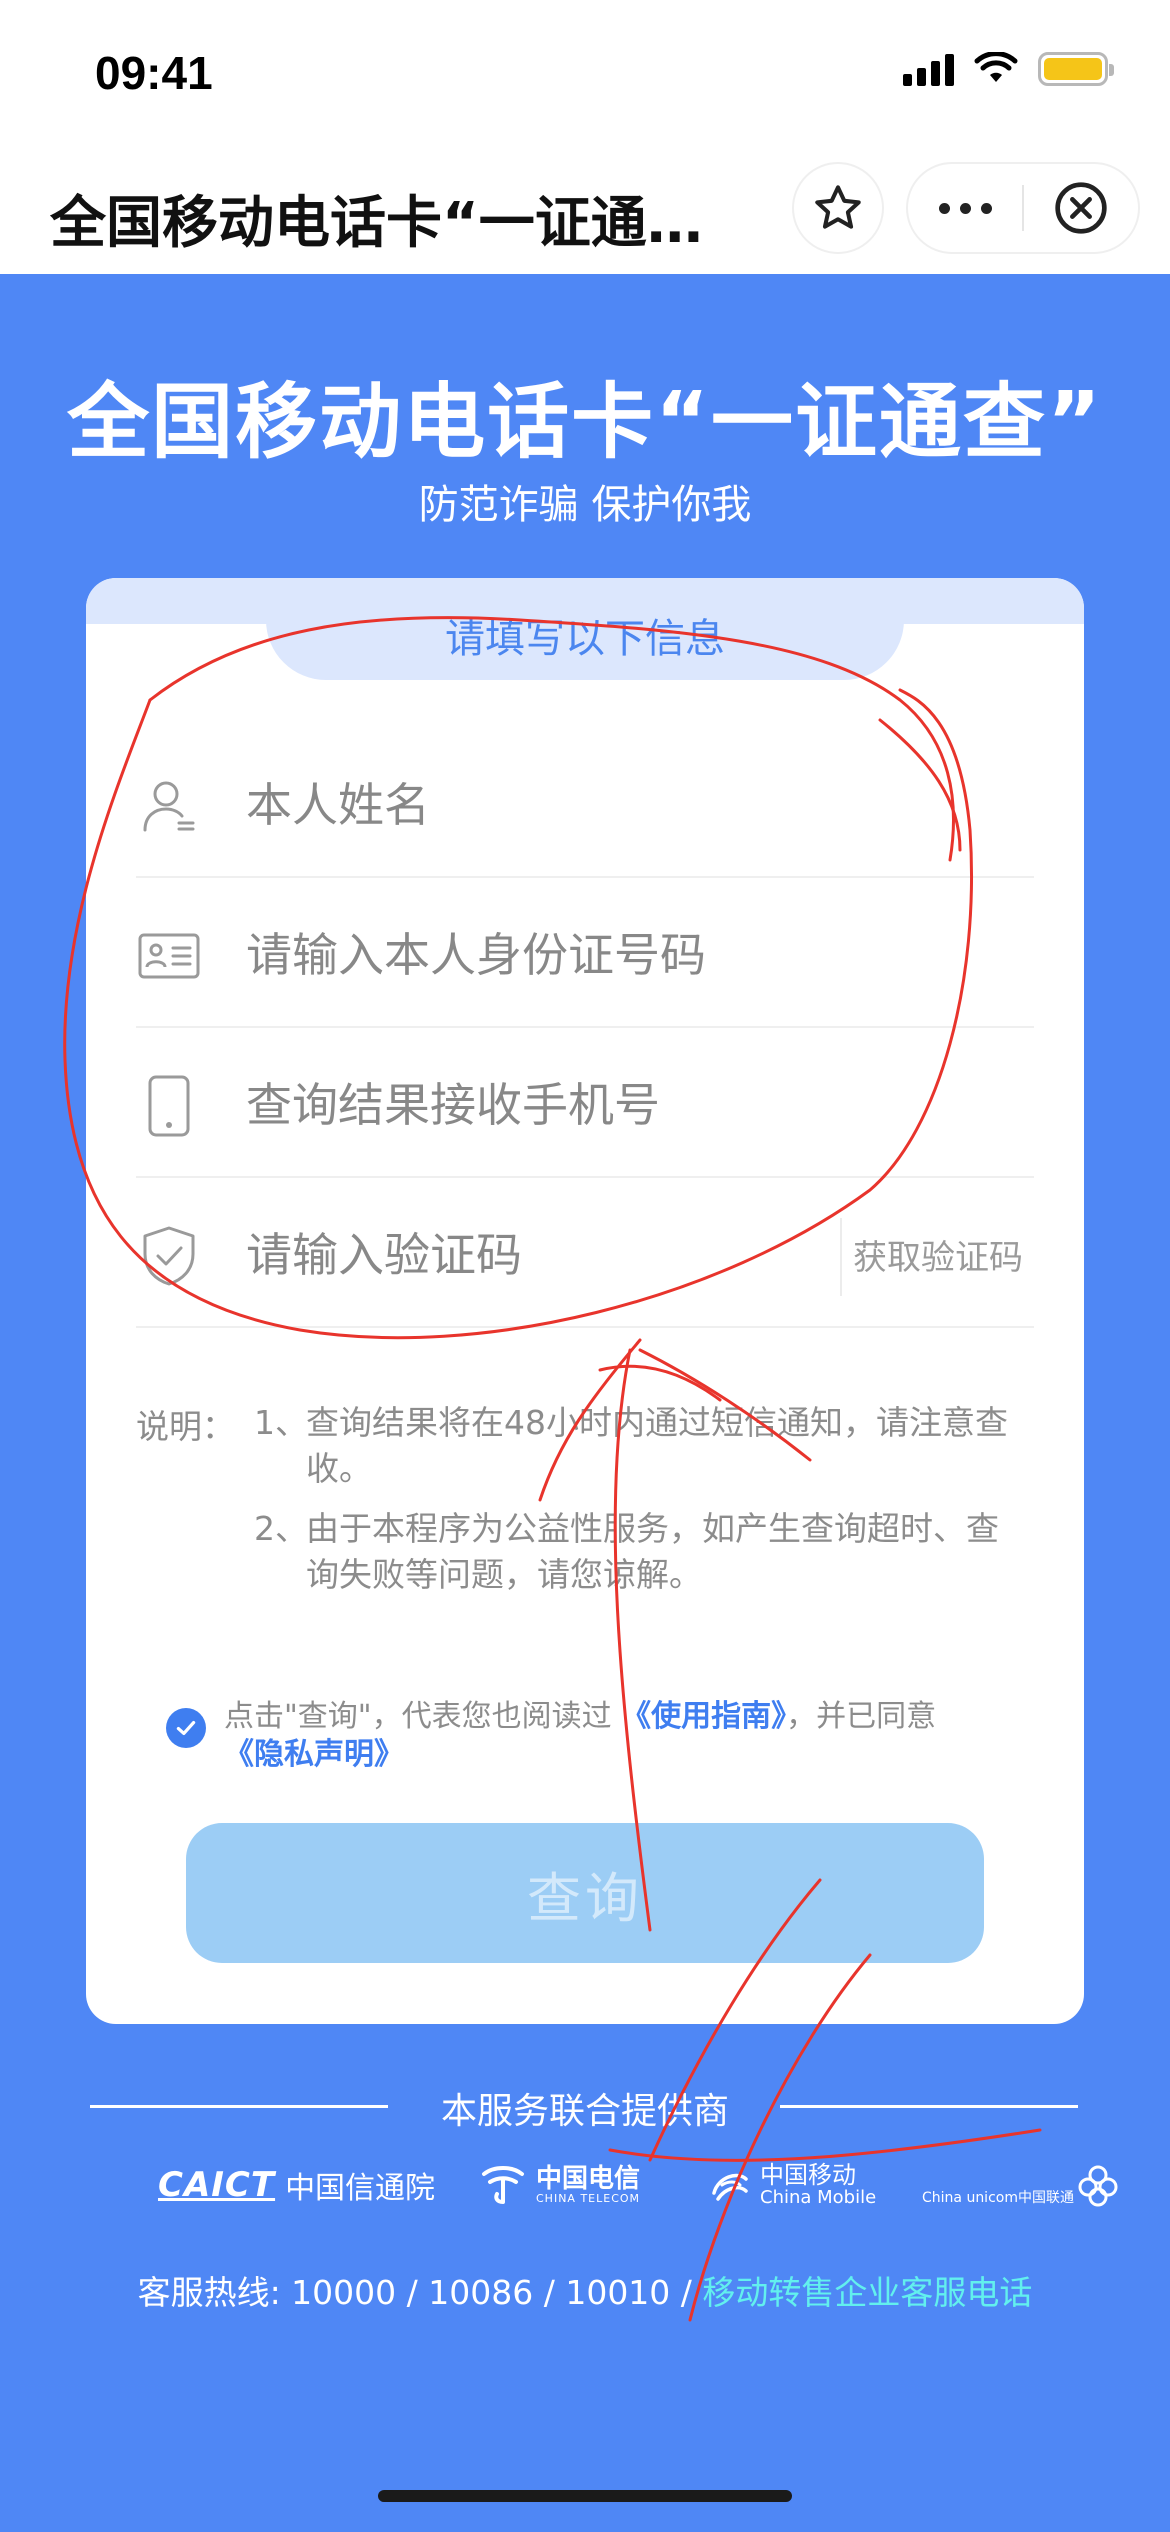 The image size is (1170, 2532). I want to click on user-guide-link: 《使用指南》, so click(703, 1716).